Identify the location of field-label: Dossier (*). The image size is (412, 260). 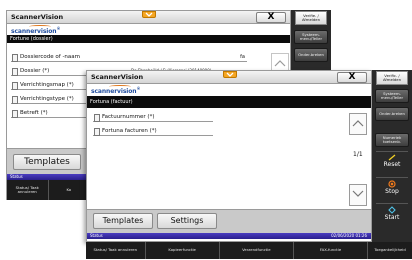
(35, 71).